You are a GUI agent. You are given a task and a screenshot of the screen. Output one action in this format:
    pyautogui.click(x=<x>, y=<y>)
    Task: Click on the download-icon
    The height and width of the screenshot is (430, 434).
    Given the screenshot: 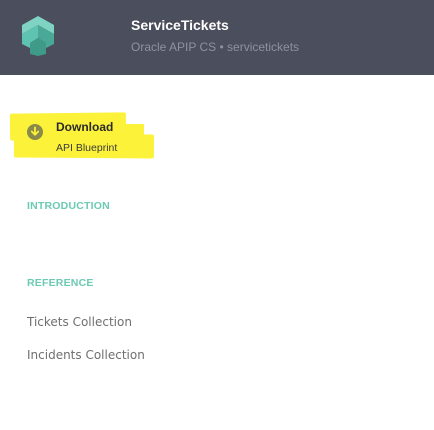 What is the action you would take?
    pyautogui.click(x=35, y=132)
    